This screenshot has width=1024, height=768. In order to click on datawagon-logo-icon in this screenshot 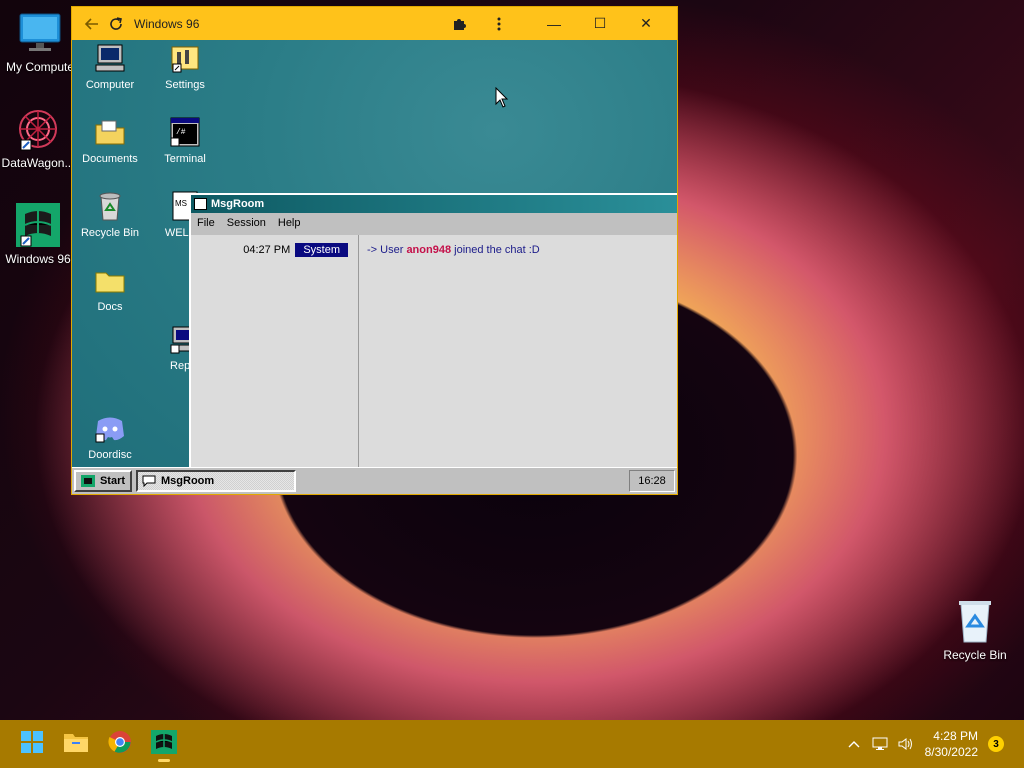, I will do `click(38, 129)`.